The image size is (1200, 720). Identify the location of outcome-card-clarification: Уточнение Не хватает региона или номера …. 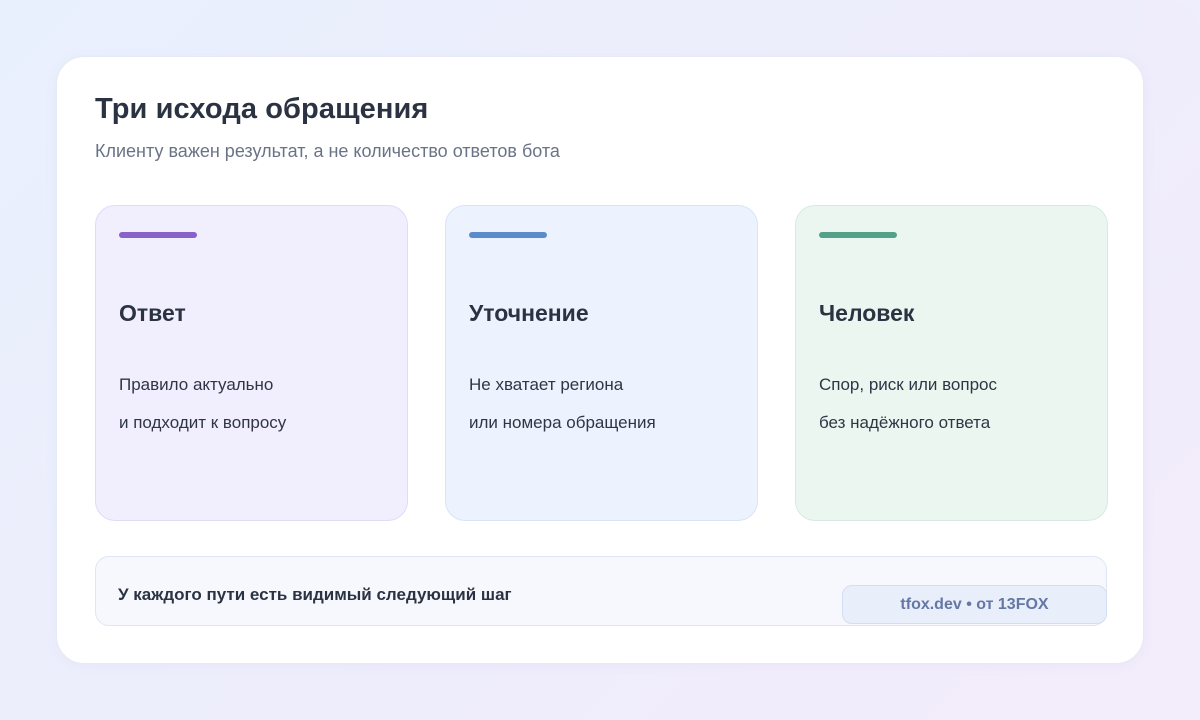
(601, 363).